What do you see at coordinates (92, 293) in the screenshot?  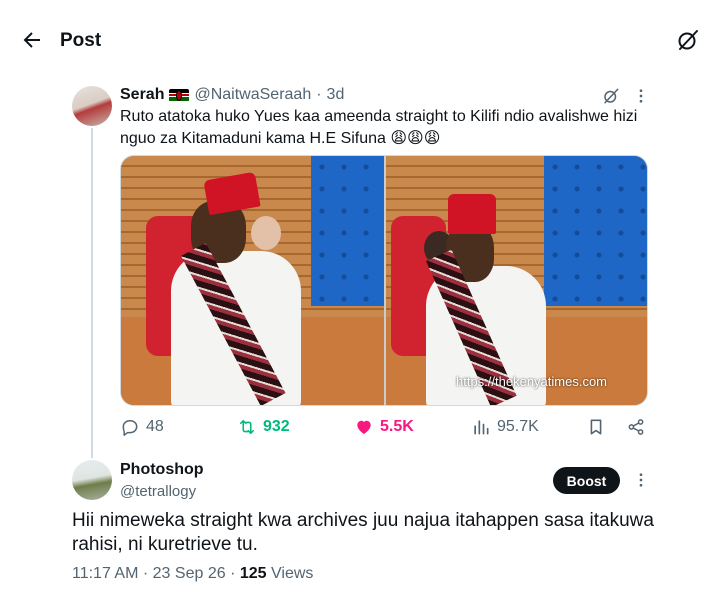 I see `thread-line` at bounding box center [92, 293].